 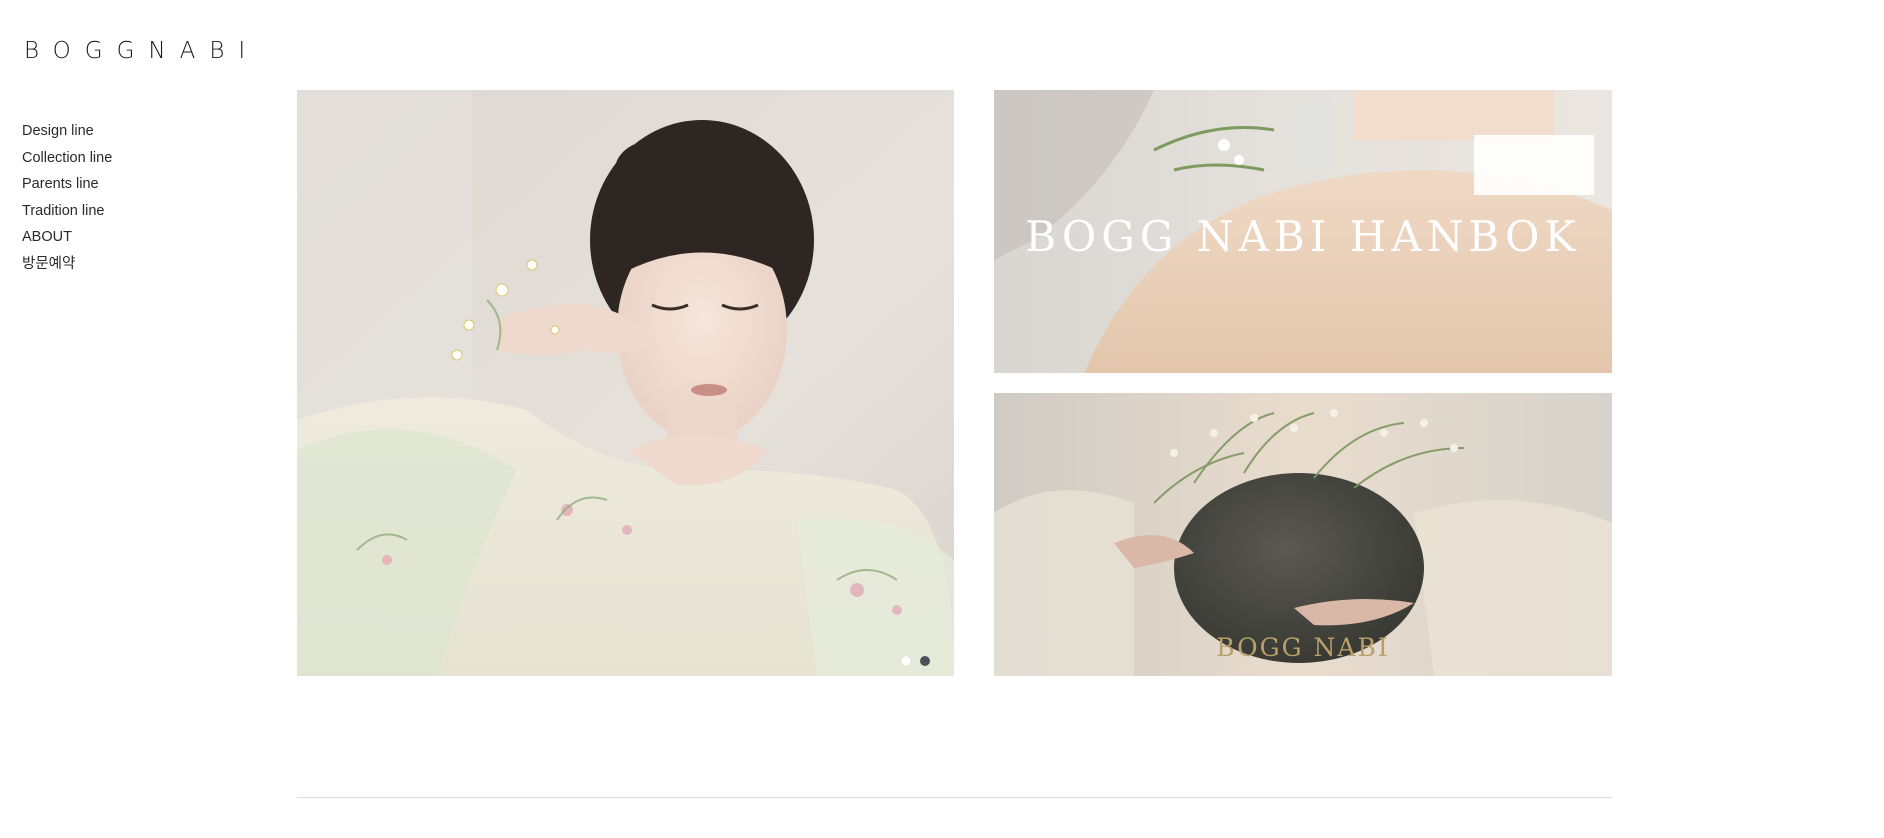 What do you see at coordinates (1303, 647) in the screenshot?
I see `brand-watermark: BOGG NABI` at bounding box center [1303, 647].